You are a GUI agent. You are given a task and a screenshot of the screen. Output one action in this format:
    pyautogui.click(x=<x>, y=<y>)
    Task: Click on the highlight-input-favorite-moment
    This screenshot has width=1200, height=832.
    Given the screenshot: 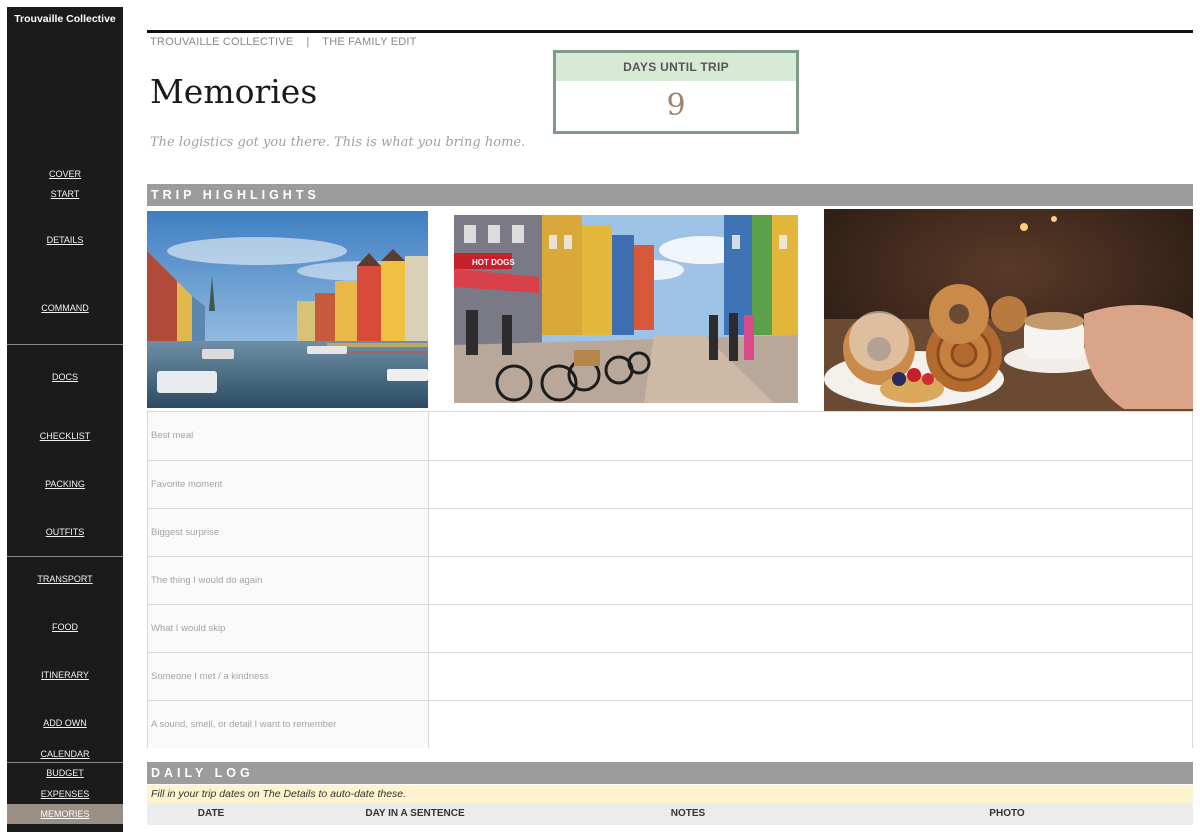 What is the action you would take?
    pyautogui.click(x=810, y=484)
    